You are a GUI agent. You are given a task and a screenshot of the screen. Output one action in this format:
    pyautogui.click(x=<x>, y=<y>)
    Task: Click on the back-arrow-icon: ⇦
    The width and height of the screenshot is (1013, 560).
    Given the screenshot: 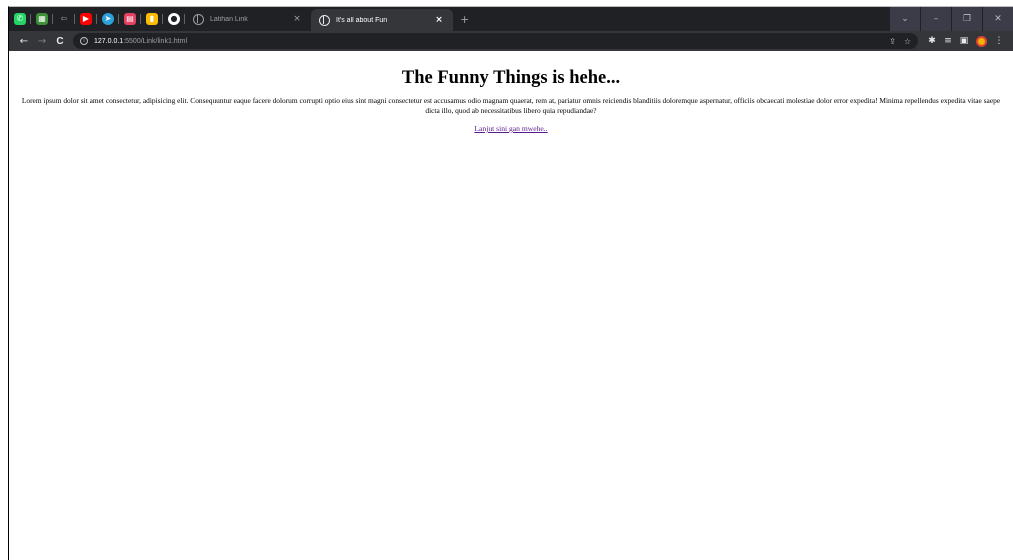 What is the action you would take?
    pyautogui.click(x=64, y=18)
    